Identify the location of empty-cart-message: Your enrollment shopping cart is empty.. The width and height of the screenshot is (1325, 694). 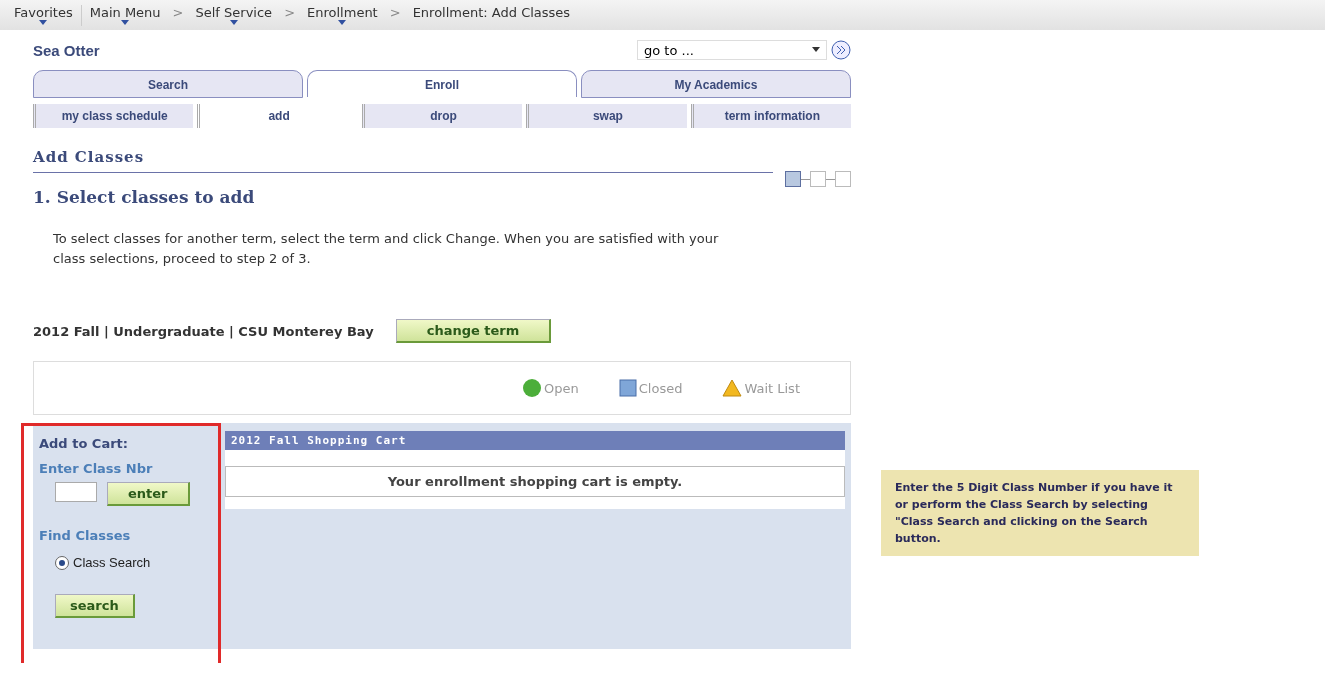
(535, 481).